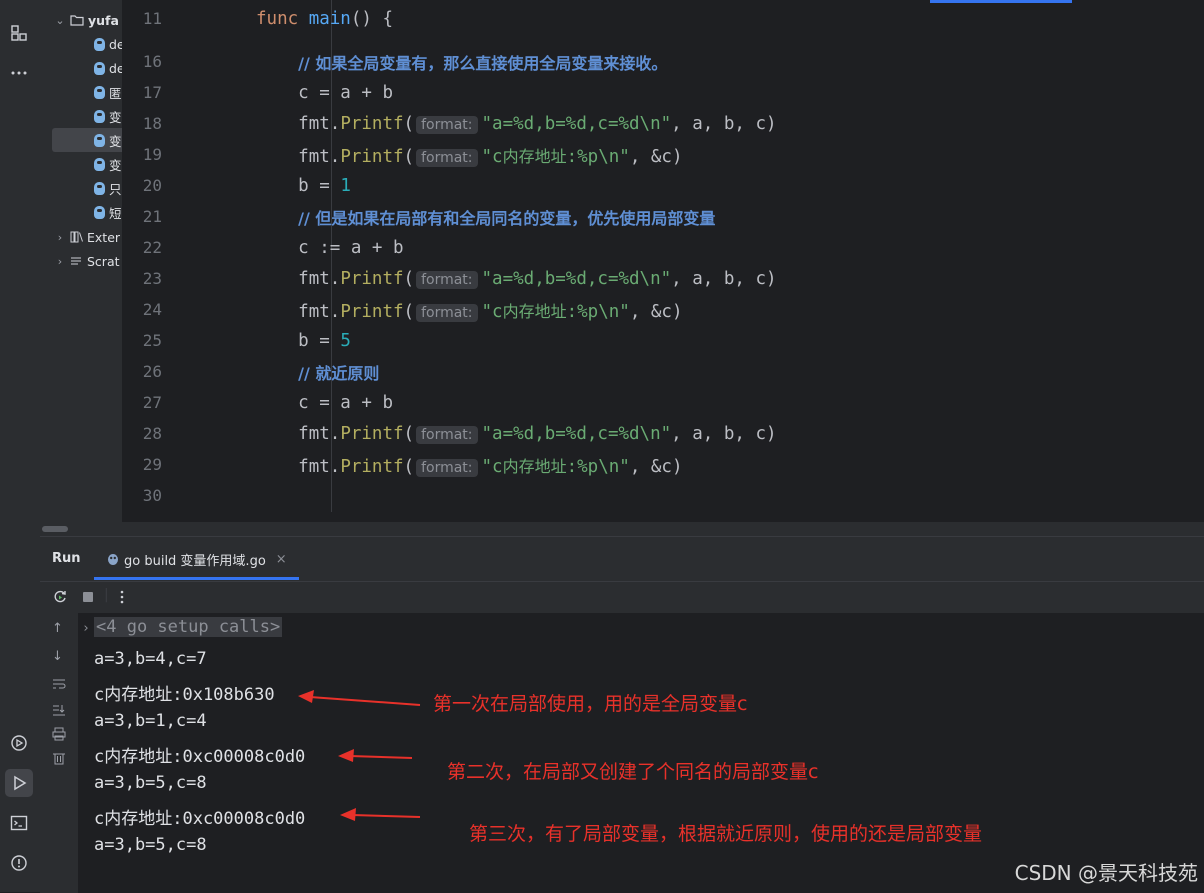  What do you see at coordinates (108, 92) in the screenshot?
I see `tree-file: 匿` at bounding box center [108, 92].